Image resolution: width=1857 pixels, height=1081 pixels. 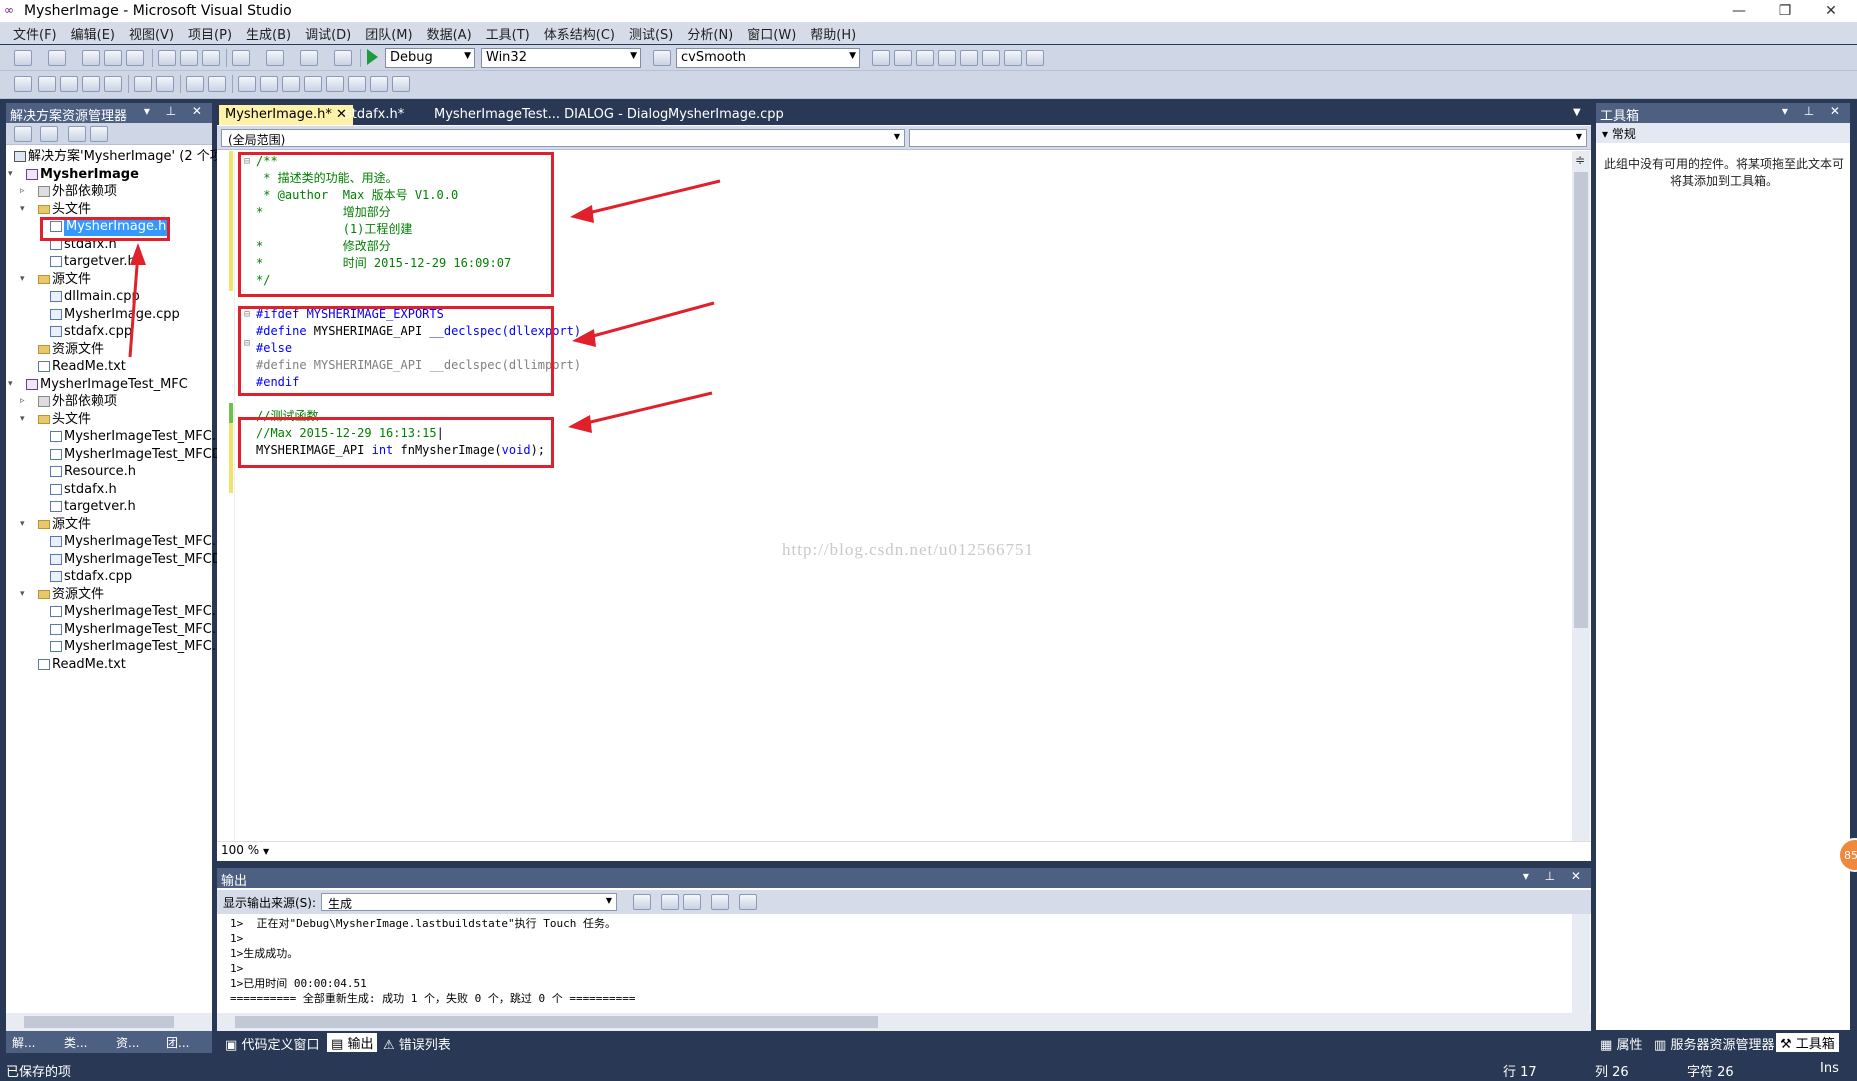 I want to click on undo-icon, so click(x=241, y=58).